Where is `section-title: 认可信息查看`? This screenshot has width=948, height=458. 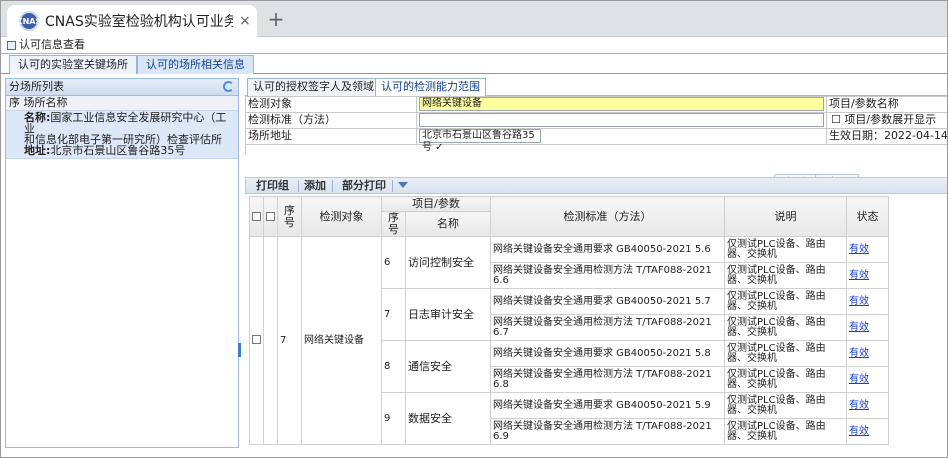 section-title: 认可信息查看 is located at coordinates (52, 44).